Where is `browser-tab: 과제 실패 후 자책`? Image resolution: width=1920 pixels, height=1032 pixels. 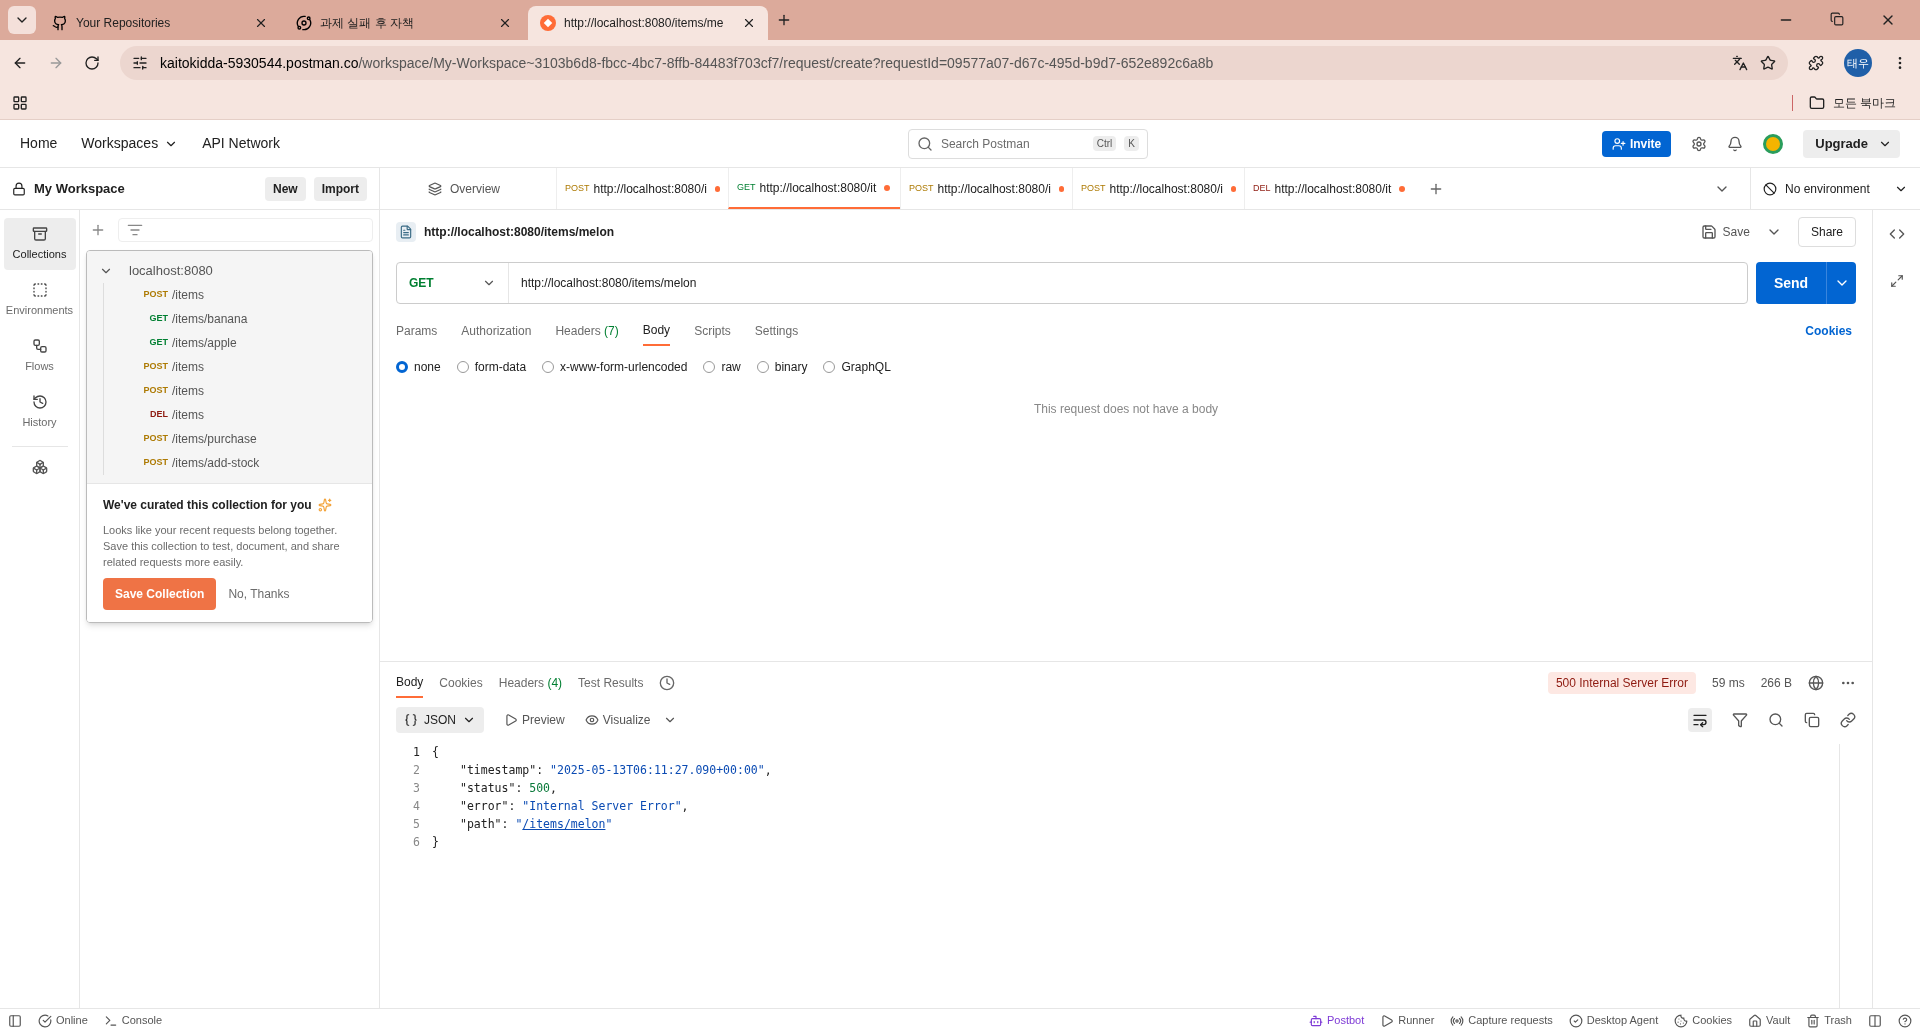 browser-tab: 과제 실패 후 자책 is located at coordinates (404, 23).